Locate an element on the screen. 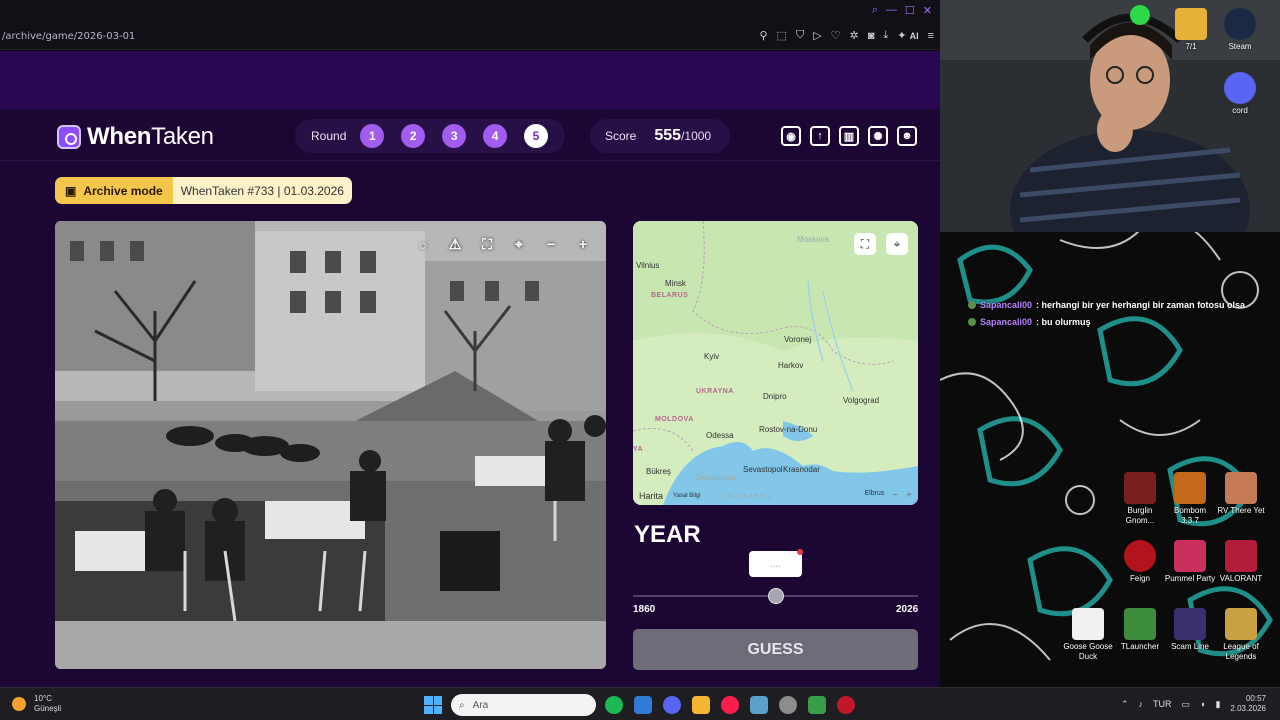 The width and height of the screenshot is (1280, 720). round-dot: 1 is located at coordinates (372, 136).